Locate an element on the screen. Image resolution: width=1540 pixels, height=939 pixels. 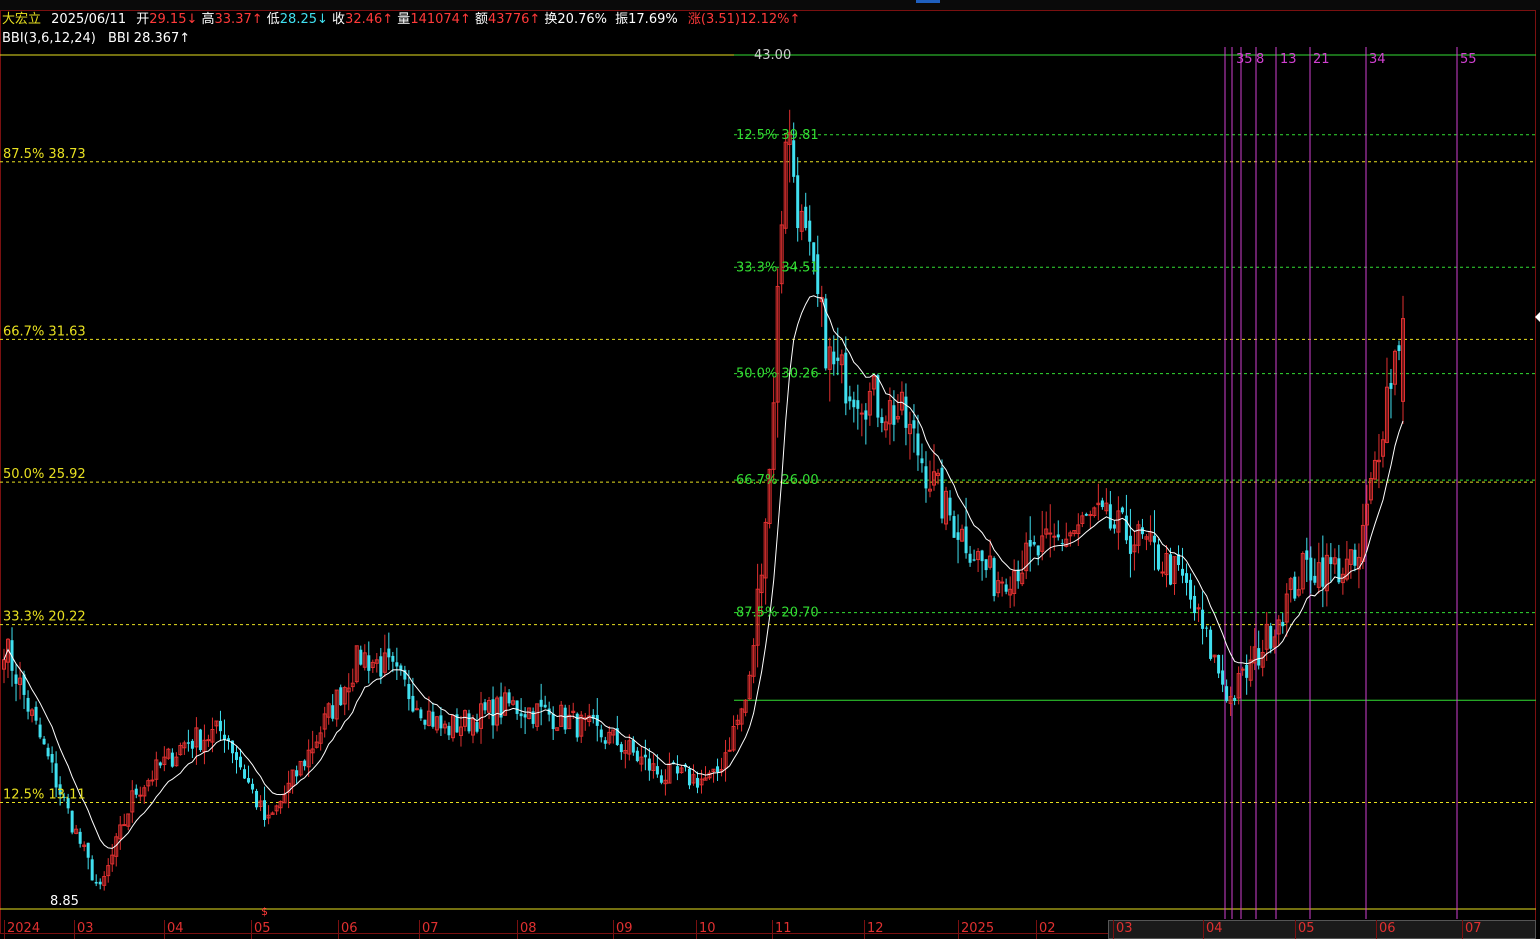
x-axis-label: 11 is located at coordinates (783, 928).